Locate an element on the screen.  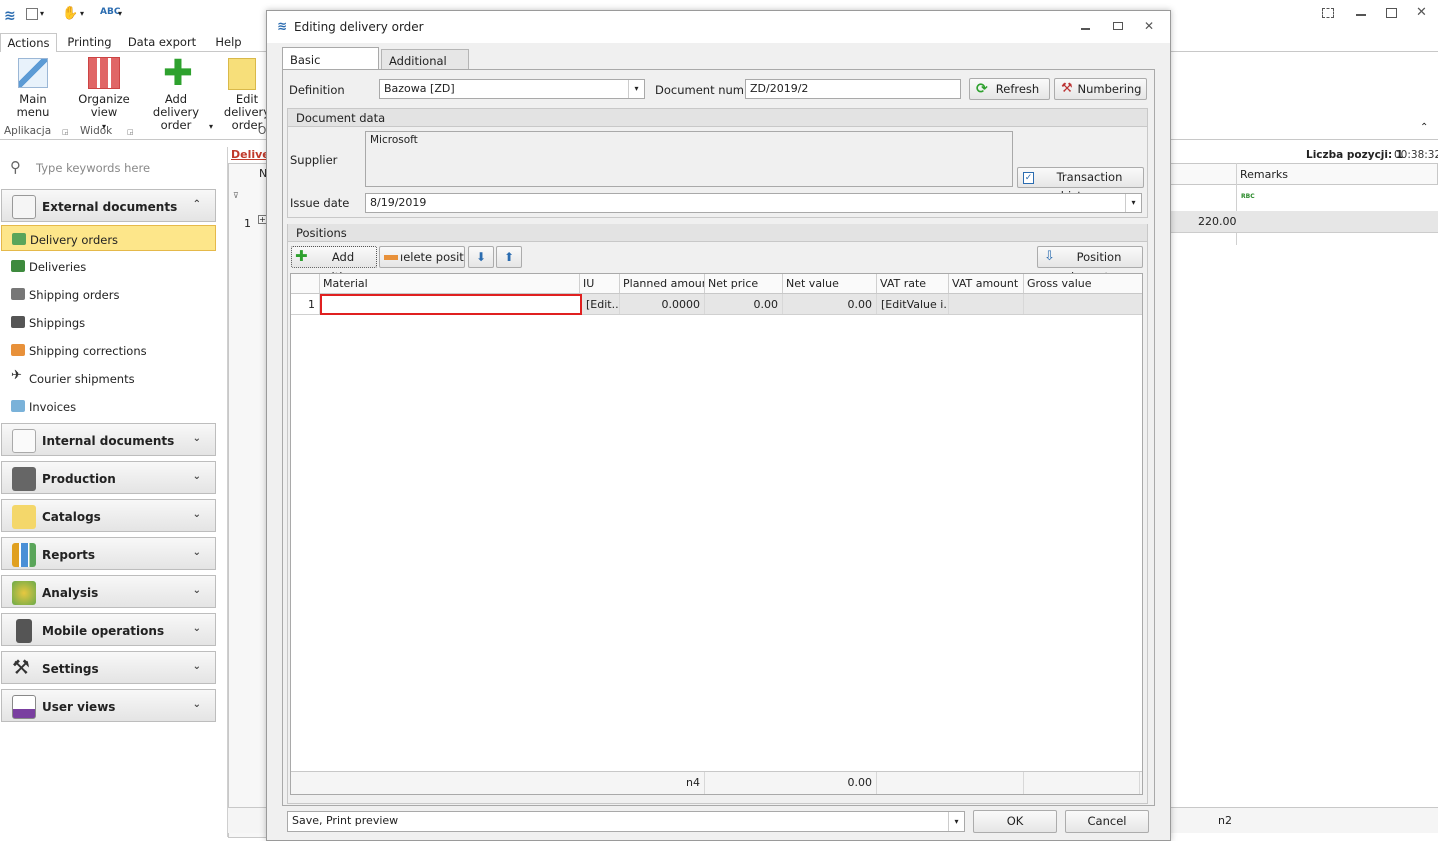
numbering-button: ⚒ Numbering is located at coordinates (1100, 89).